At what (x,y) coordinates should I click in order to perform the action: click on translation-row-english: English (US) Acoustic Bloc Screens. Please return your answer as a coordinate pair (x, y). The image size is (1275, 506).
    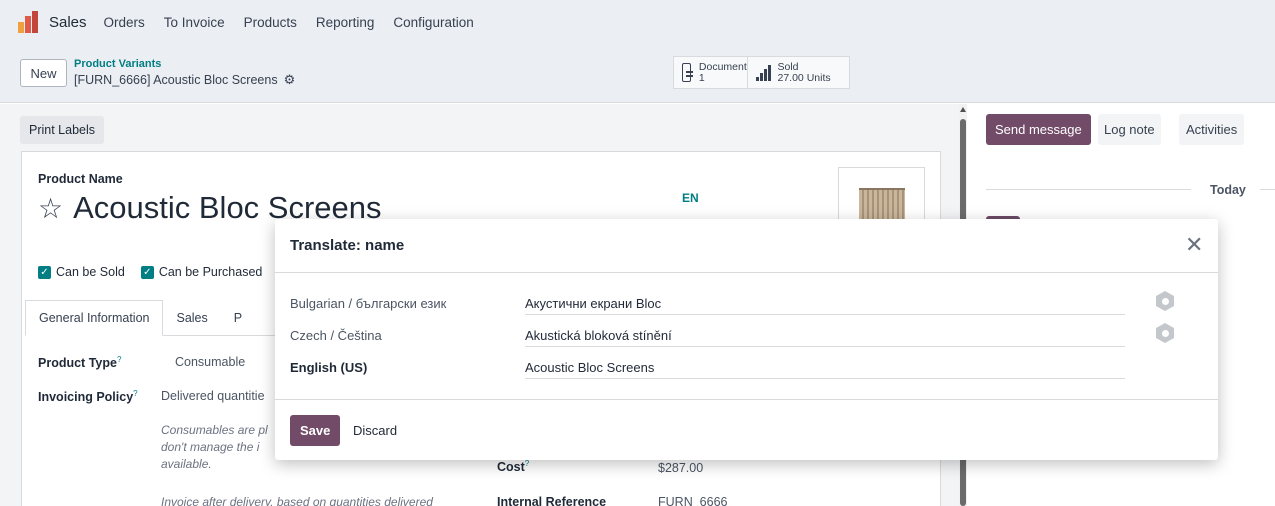
    Looking at the image, I should click on (746, 369).